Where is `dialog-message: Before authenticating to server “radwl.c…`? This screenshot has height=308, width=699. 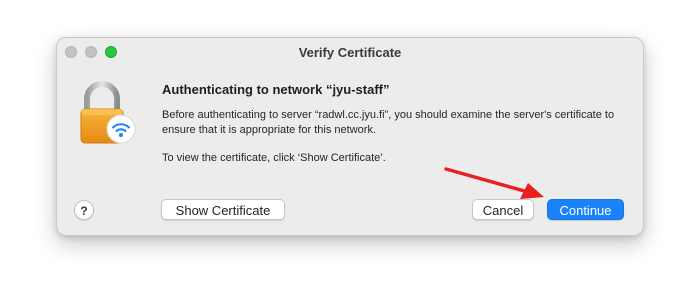 dialog-message: Before authenticating to server “radwl.c… is located at coordinates (392, 137).